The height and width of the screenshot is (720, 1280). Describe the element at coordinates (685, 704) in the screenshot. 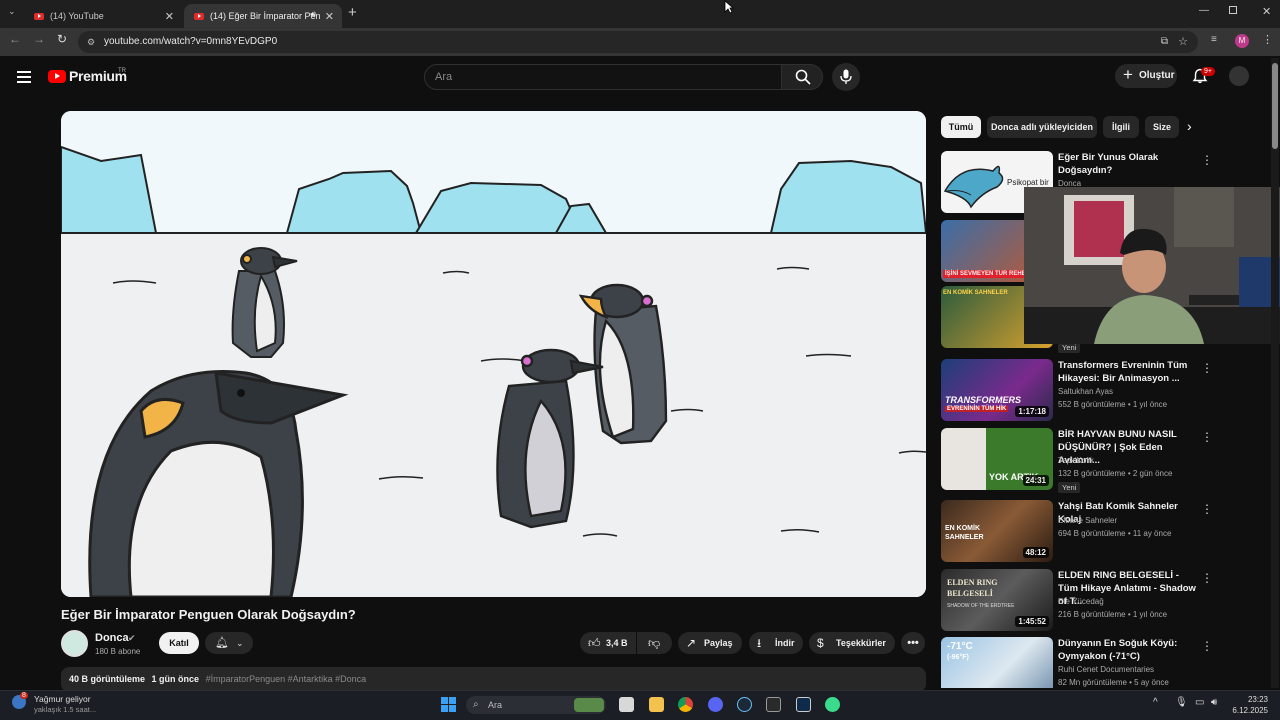

I see `chrome-icon` at that location.